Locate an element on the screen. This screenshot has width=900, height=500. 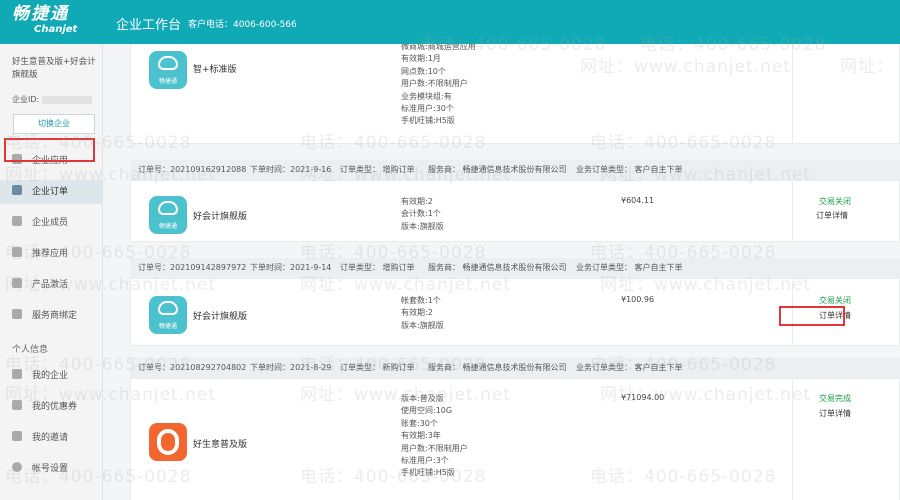
order-price: ¥100.96 is located at coordinates (638, 299).